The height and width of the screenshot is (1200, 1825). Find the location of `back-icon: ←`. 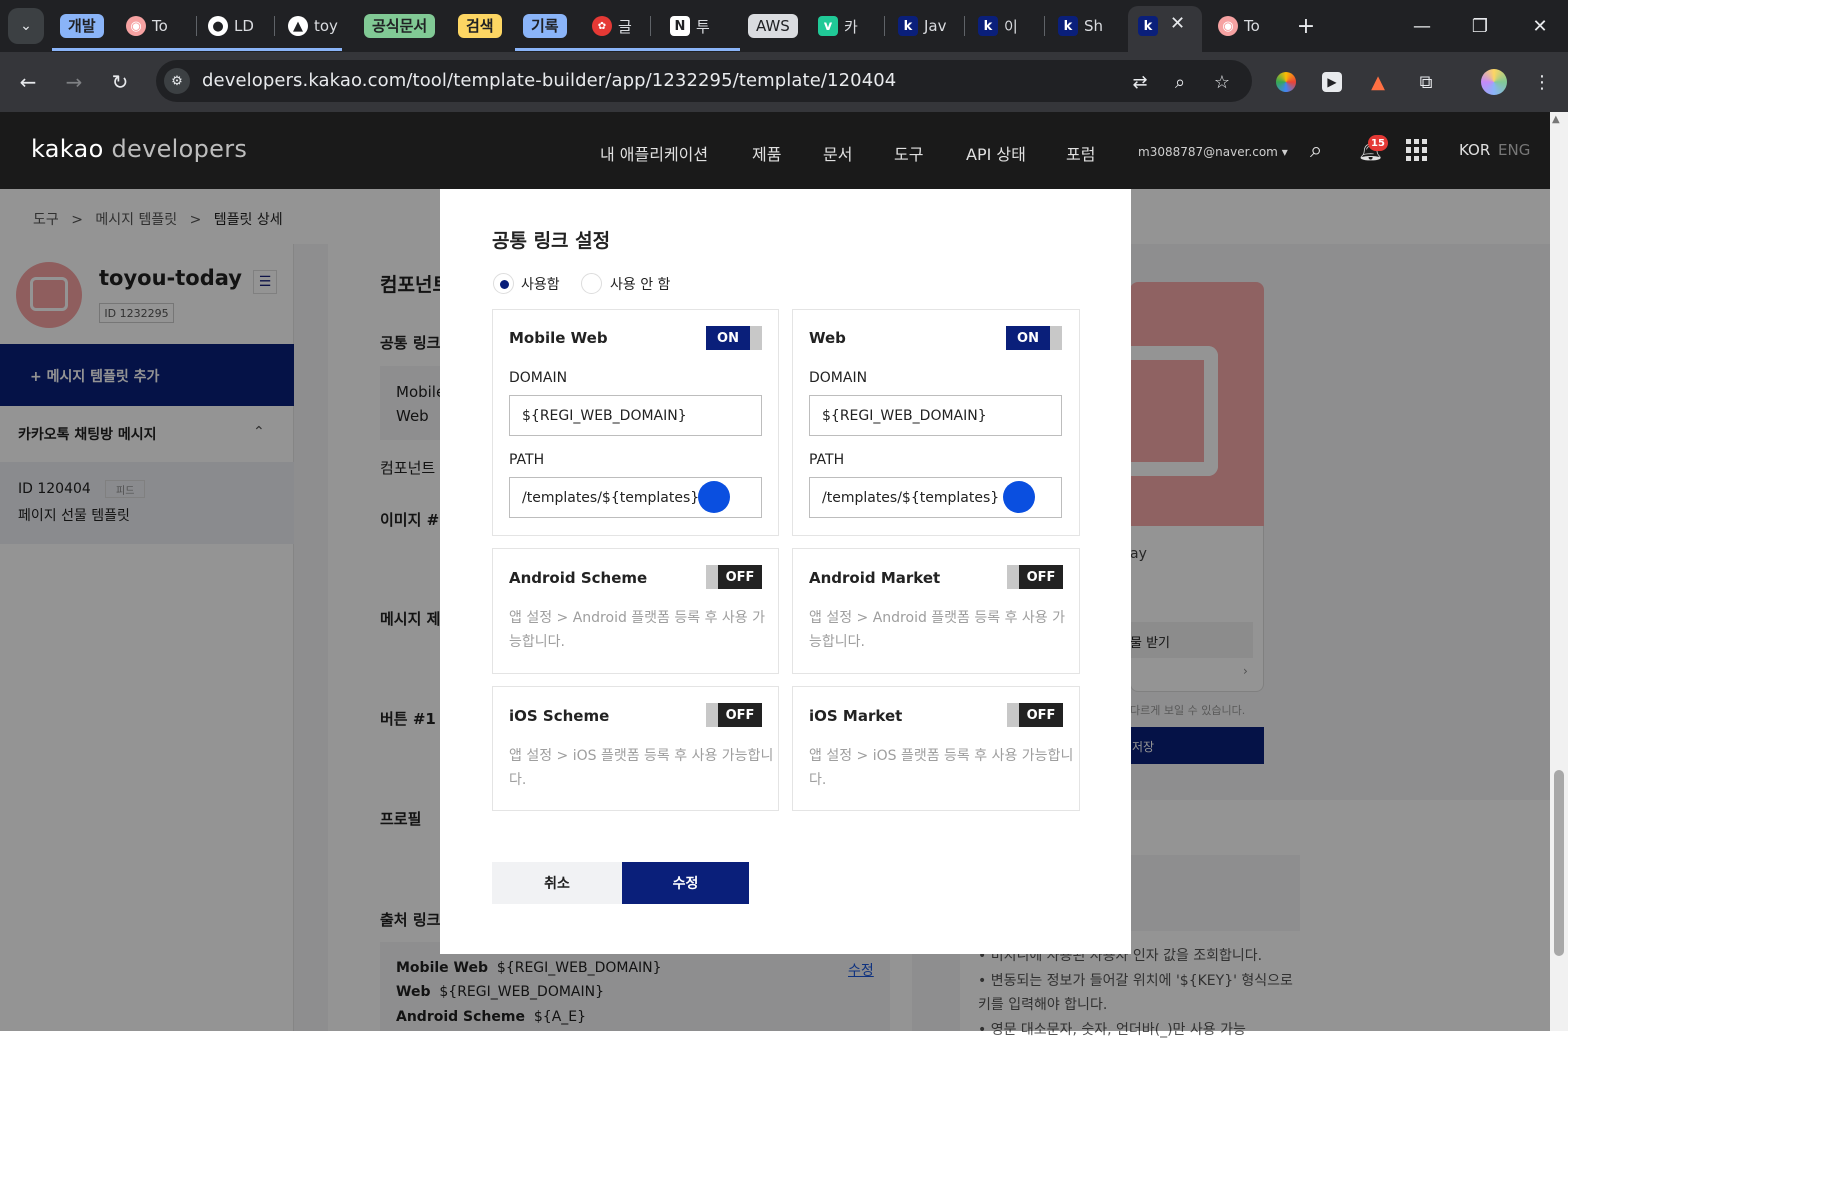

back-icon: ← is located at coordinates (28, 82).